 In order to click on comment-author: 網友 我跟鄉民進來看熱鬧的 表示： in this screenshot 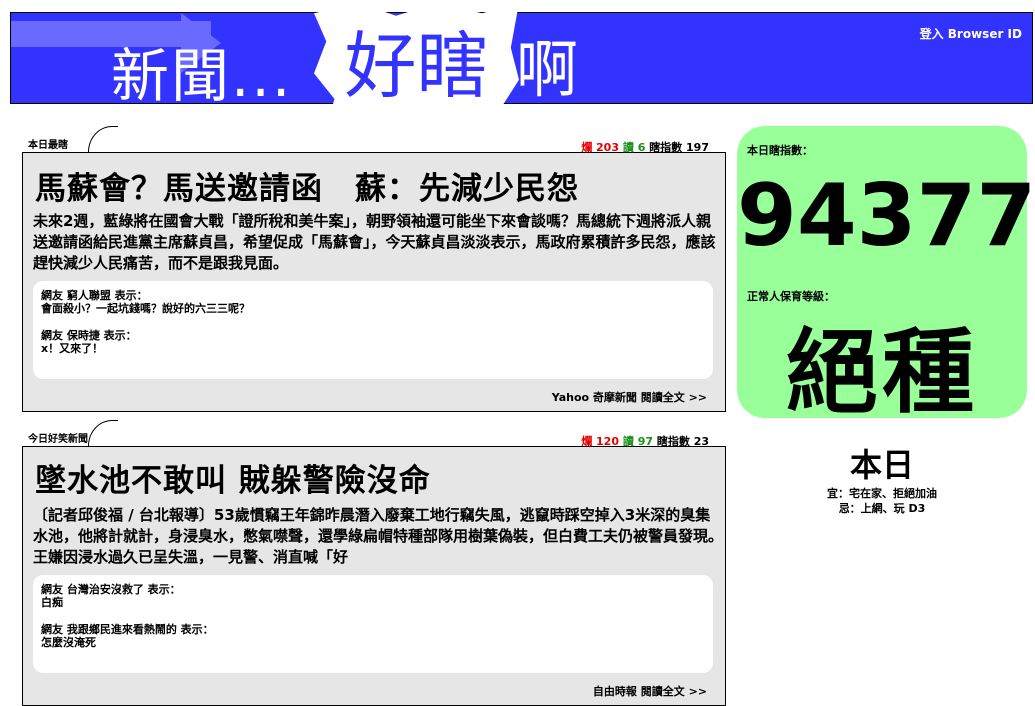, I will do `click(127, 629)`.